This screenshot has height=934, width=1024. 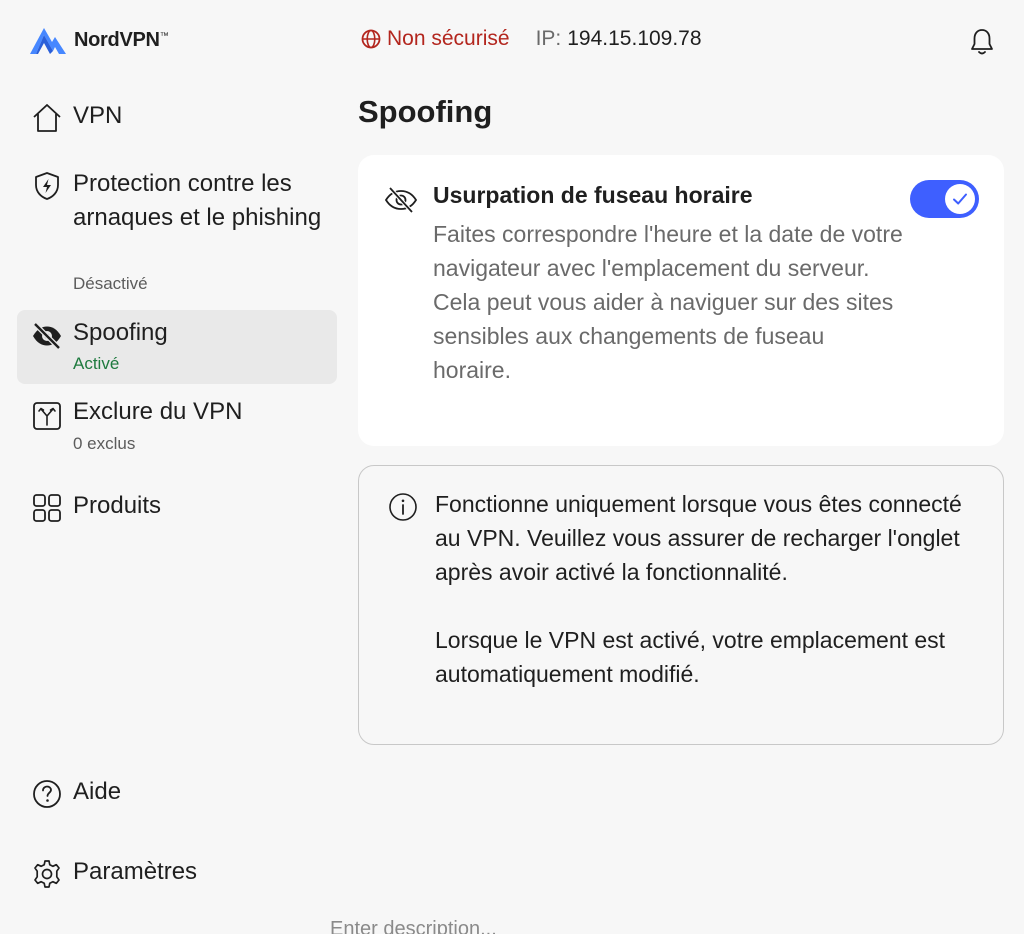 I want to click on info-icon, so click(x=403, y=507).